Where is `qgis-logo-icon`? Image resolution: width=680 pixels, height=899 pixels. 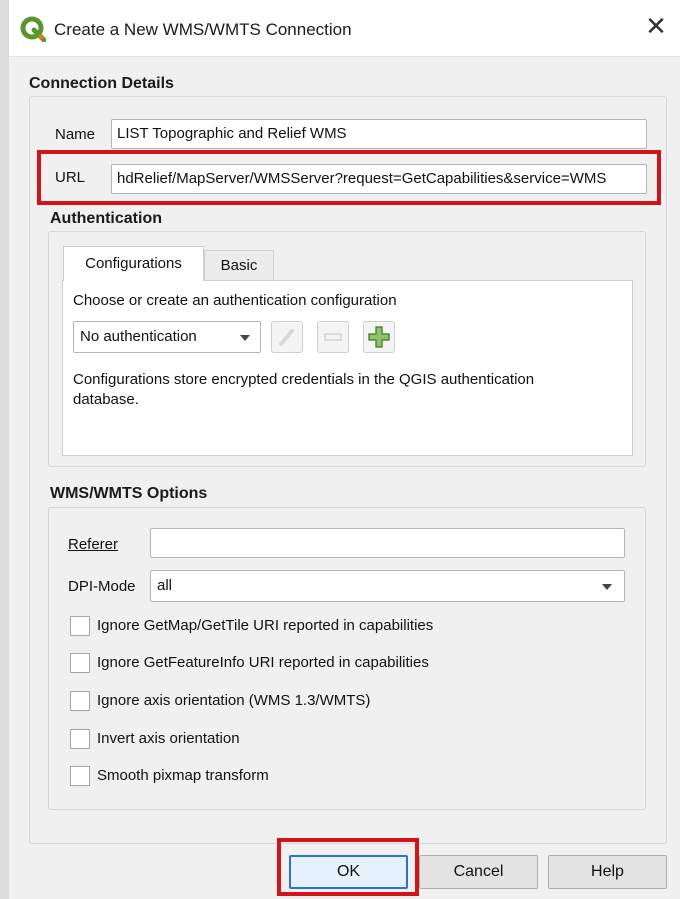
qgis-logo-icon is located at coordinates (33, 29).